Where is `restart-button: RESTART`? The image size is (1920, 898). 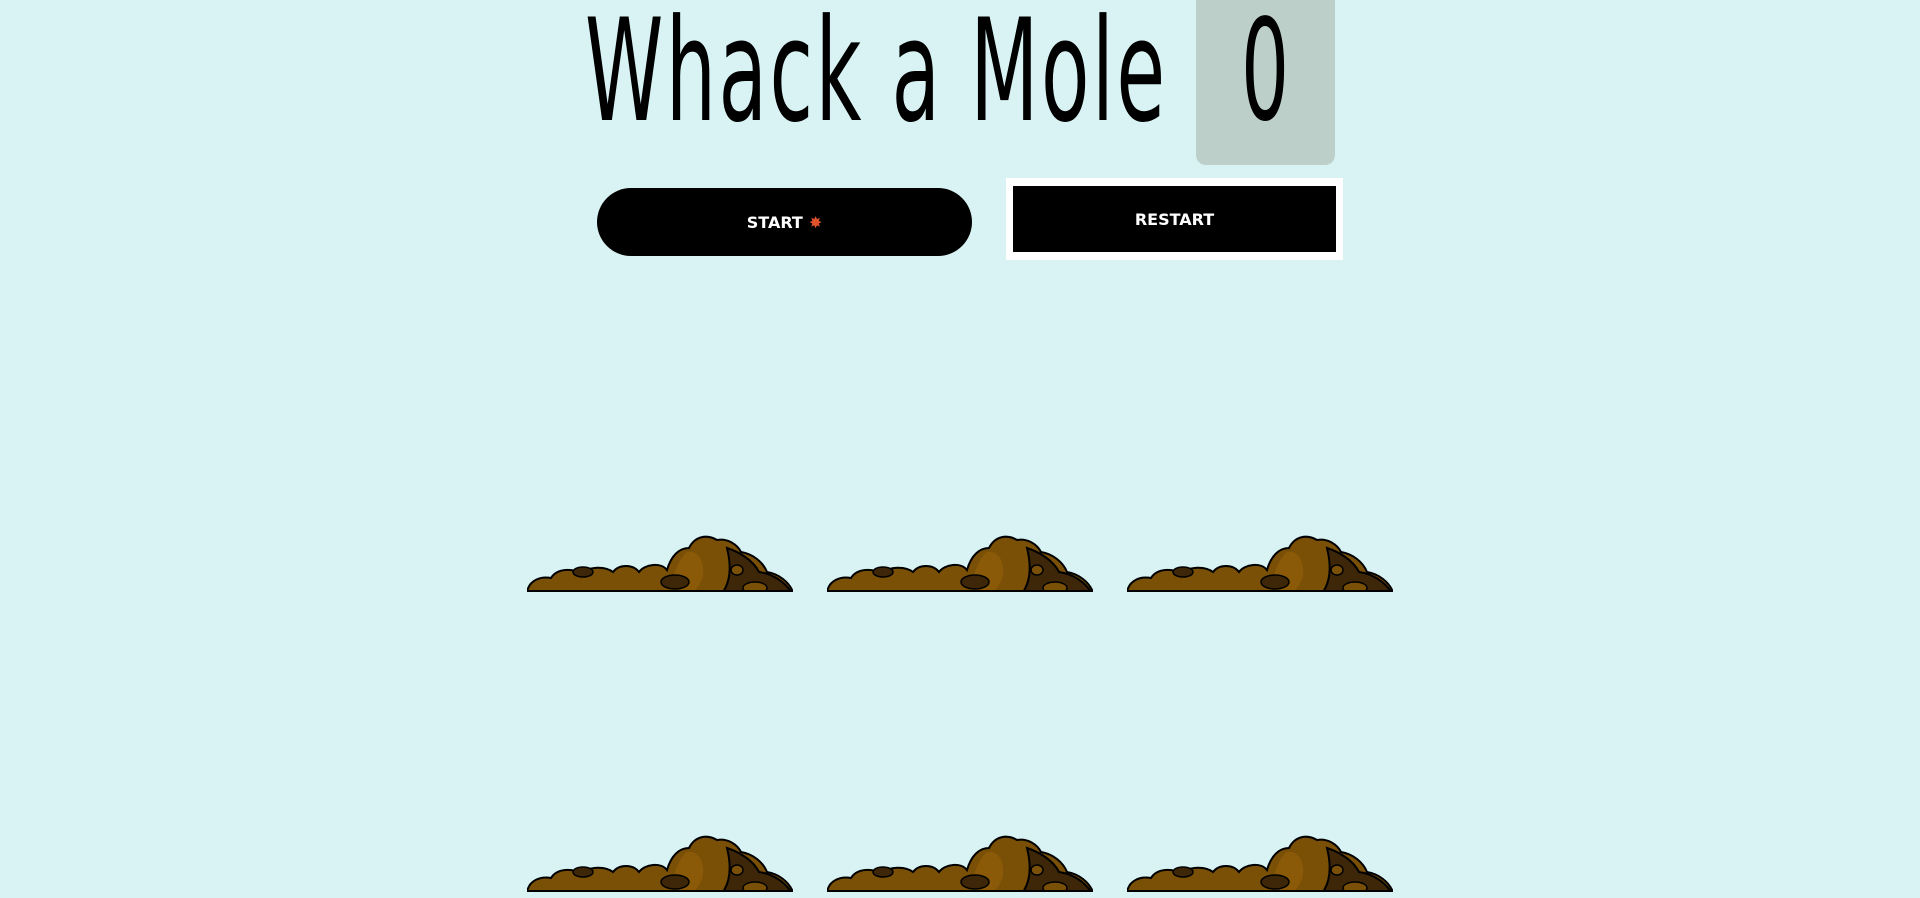 restart-button: RESTART is located at coordinates (1174, 219).